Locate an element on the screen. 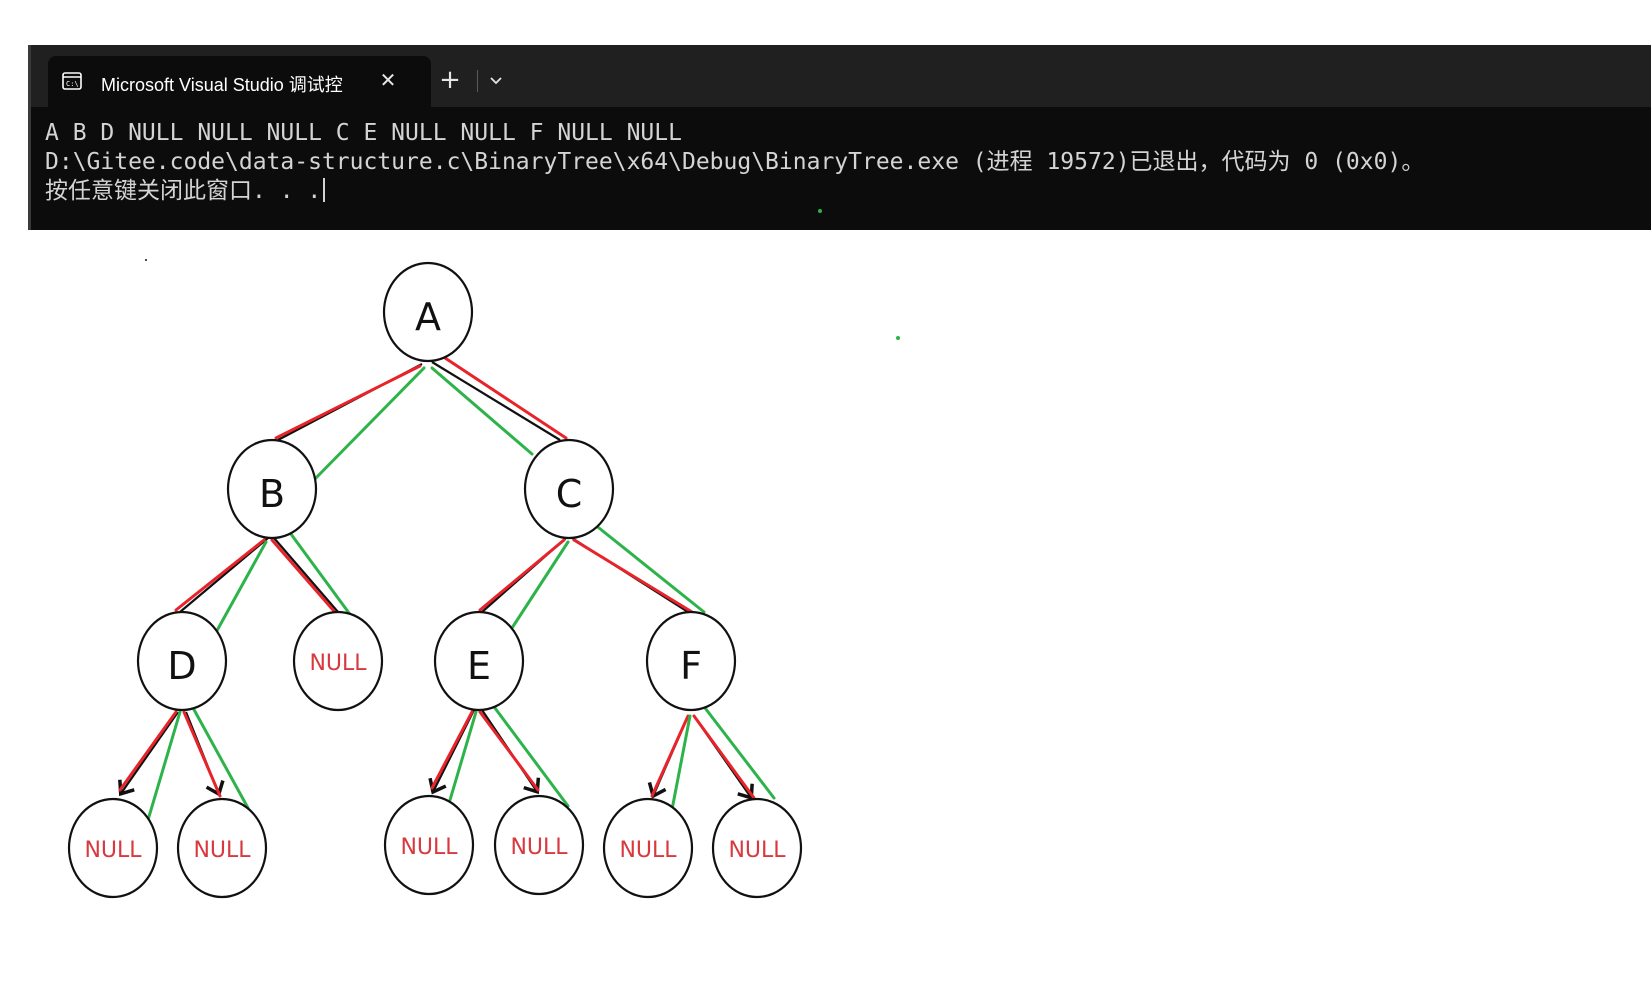  node-null-d-right: NULL is located at coordinates (222, 848).